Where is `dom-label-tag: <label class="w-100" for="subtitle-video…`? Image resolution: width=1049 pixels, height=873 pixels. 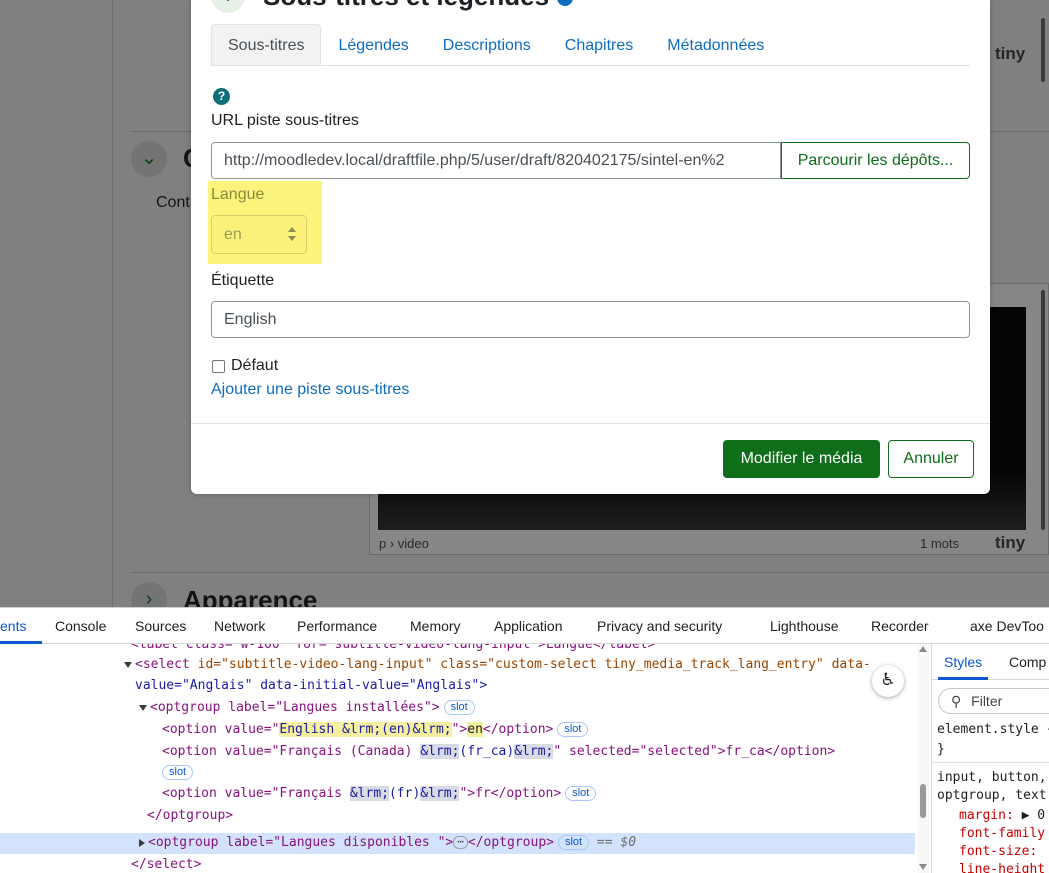
dom-label-tag: <label class="w-100" for="subtitle-video… is located at coordinates (393, 648).